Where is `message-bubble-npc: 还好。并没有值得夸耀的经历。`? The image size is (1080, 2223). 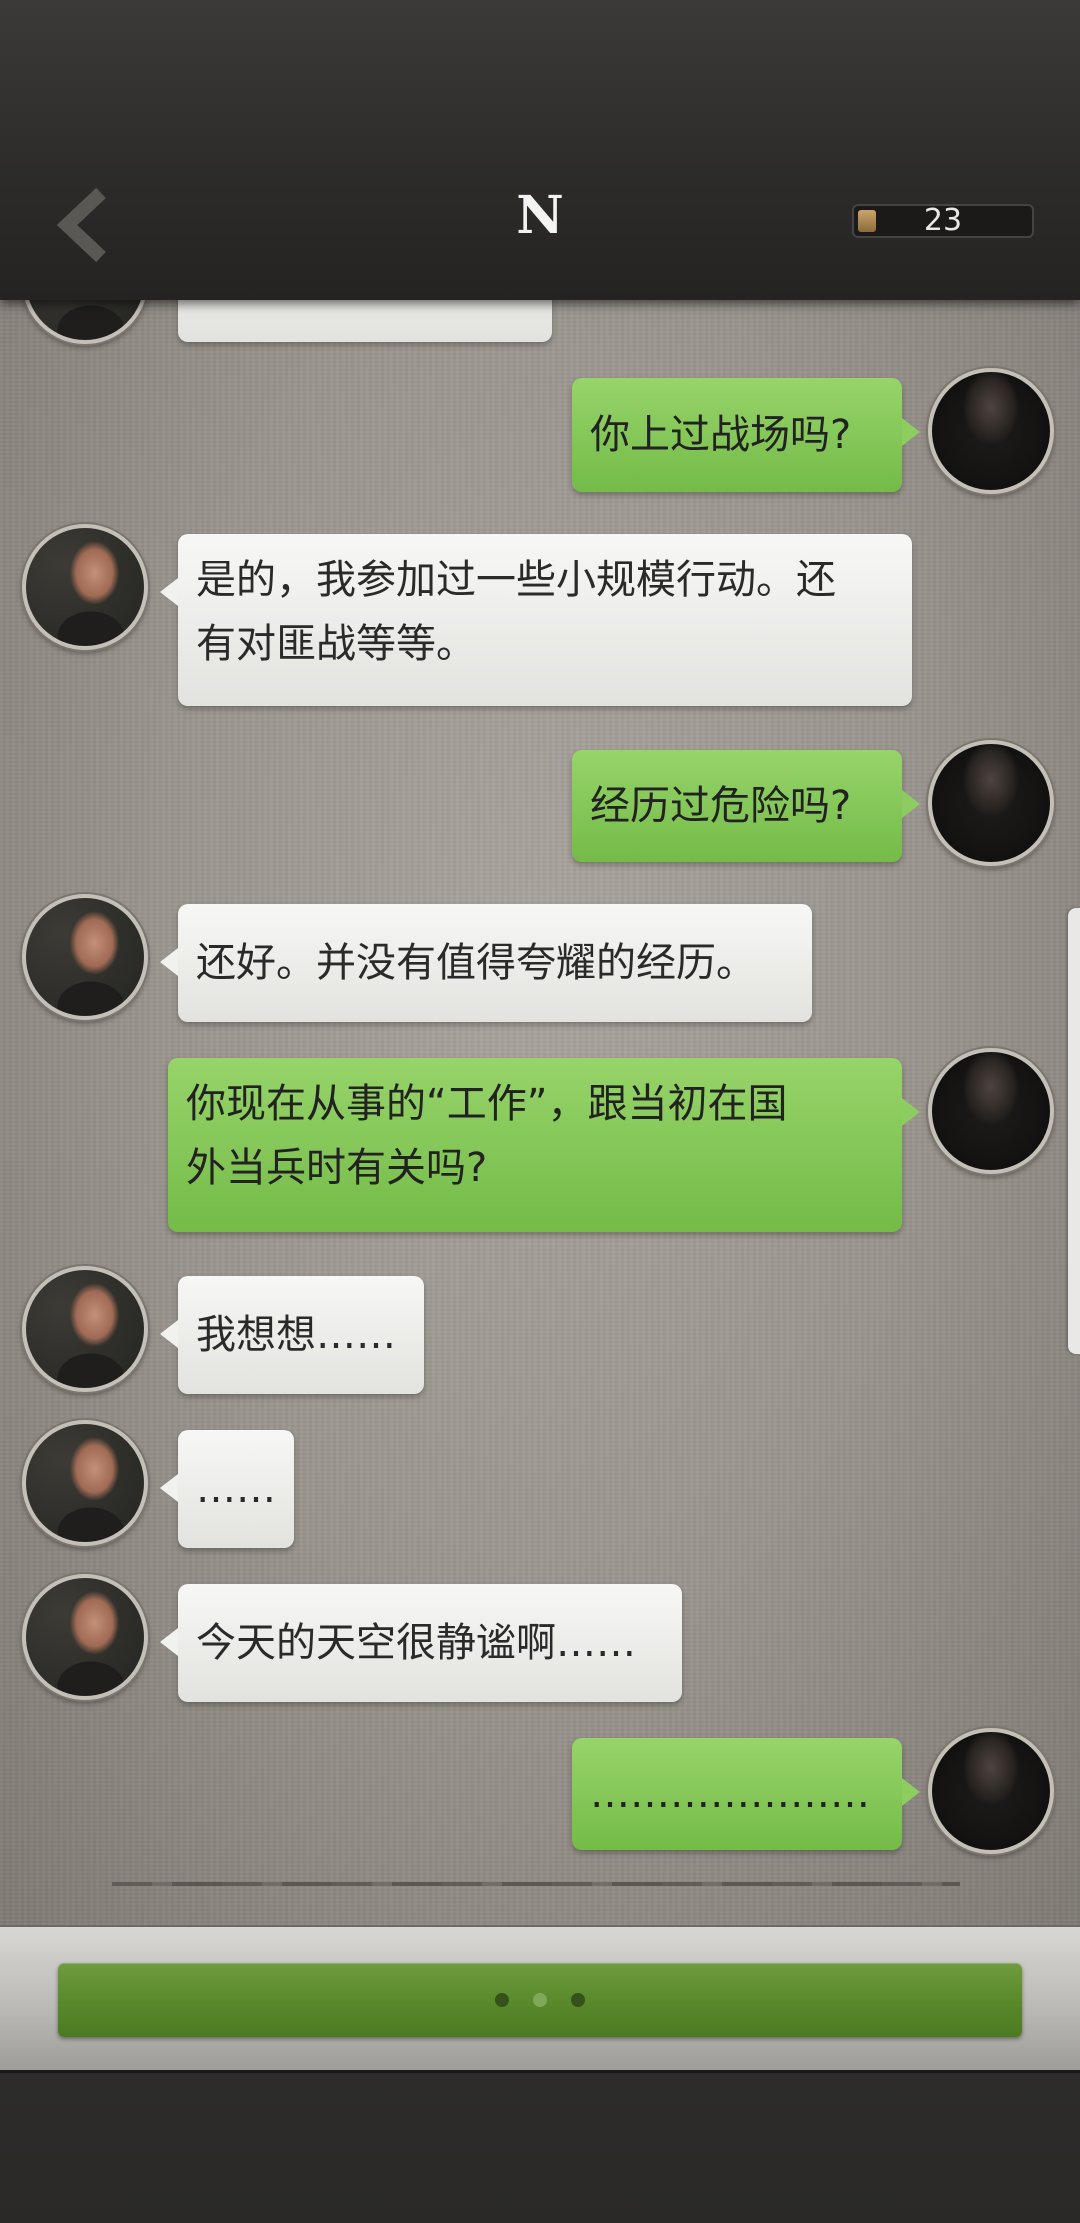 message-bubble-npc: 还好。并没有值得夸耀的经历。 is located at coordinates (486, 963).